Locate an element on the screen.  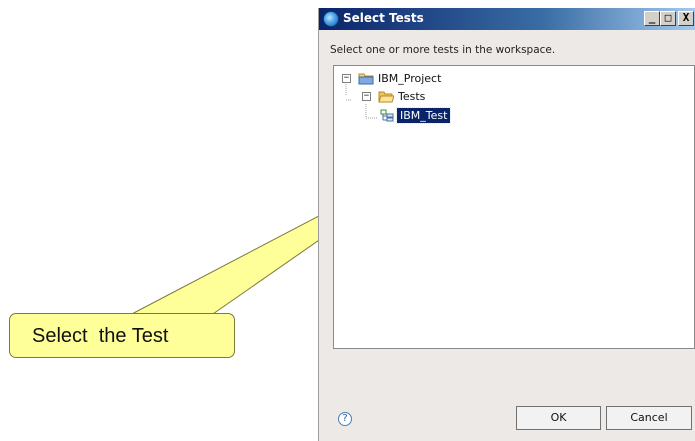
tree-item-label: IBM_Project is located at coordinates (410, 78).